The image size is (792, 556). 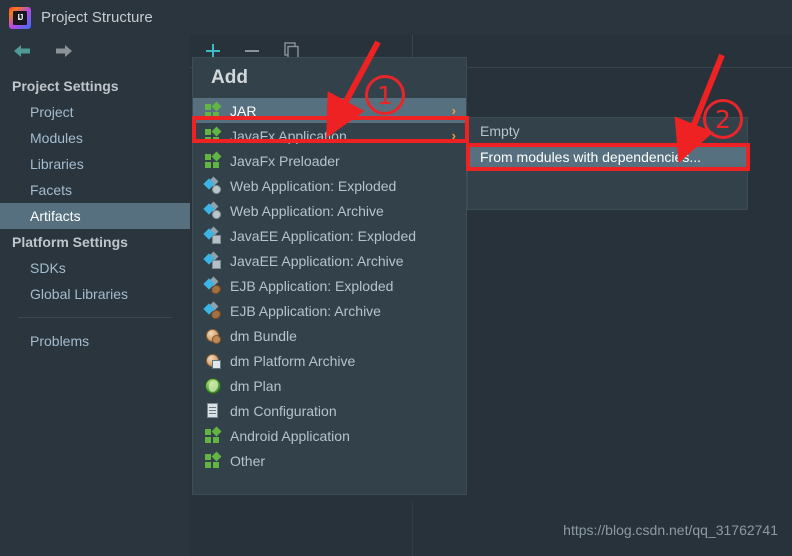 I want to click on menu-item-web-application-archive: Web Application: Archive, so click(x=329, y=210).